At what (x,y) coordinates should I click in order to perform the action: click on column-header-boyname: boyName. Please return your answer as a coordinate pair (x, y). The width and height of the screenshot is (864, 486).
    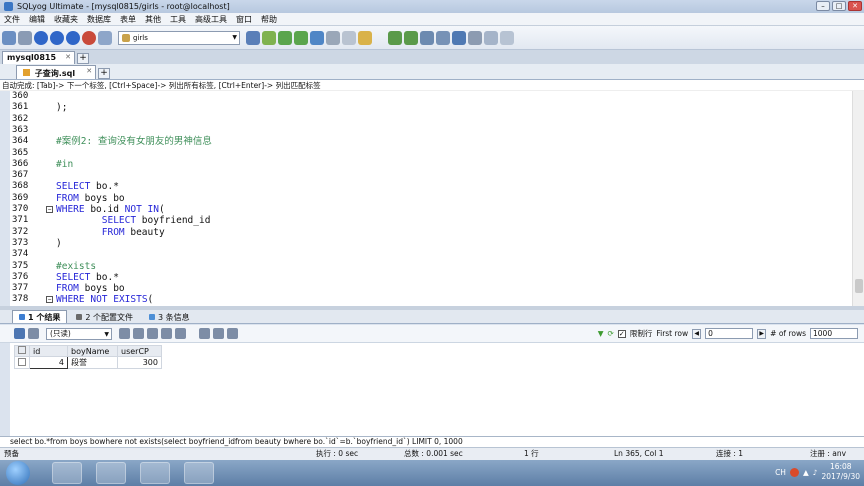
    Looking at the image, I should click on (92, 351).